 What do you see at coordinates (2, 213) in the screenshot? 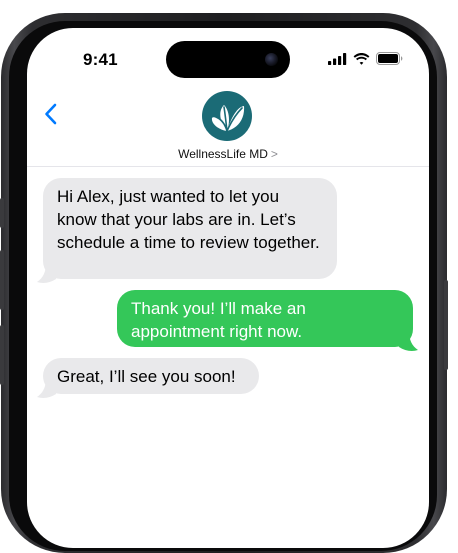
I see `action-button` at bounding box center [2, 213].